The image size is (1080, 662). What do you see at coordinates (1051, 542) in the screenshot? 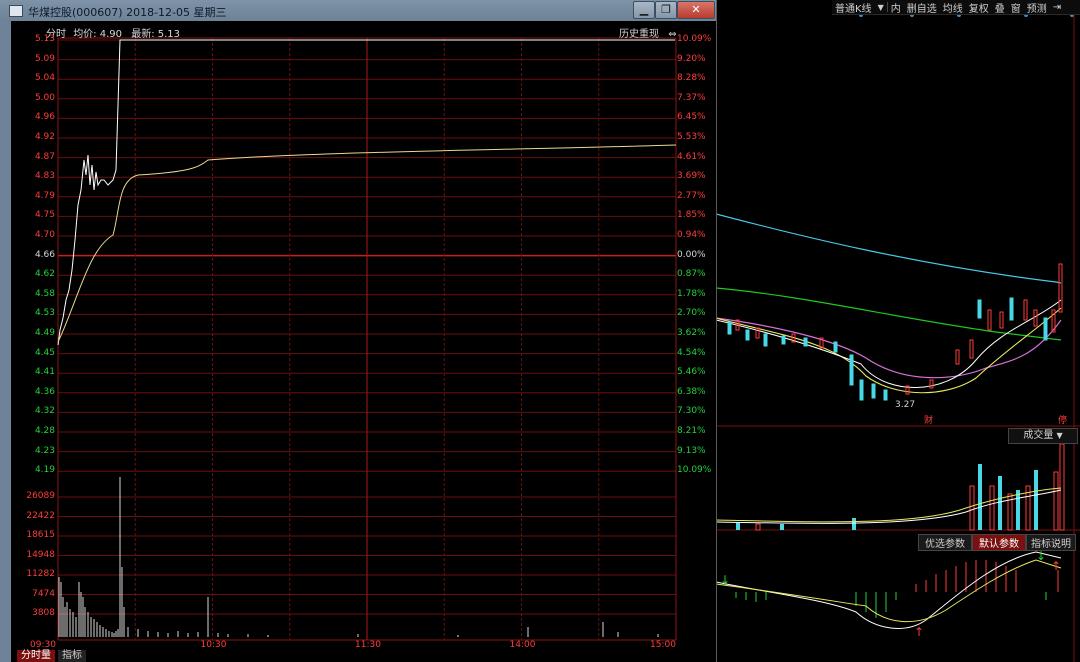
I see `tab-indicator-help: 指标说明` at bounding box center [1051, 542].